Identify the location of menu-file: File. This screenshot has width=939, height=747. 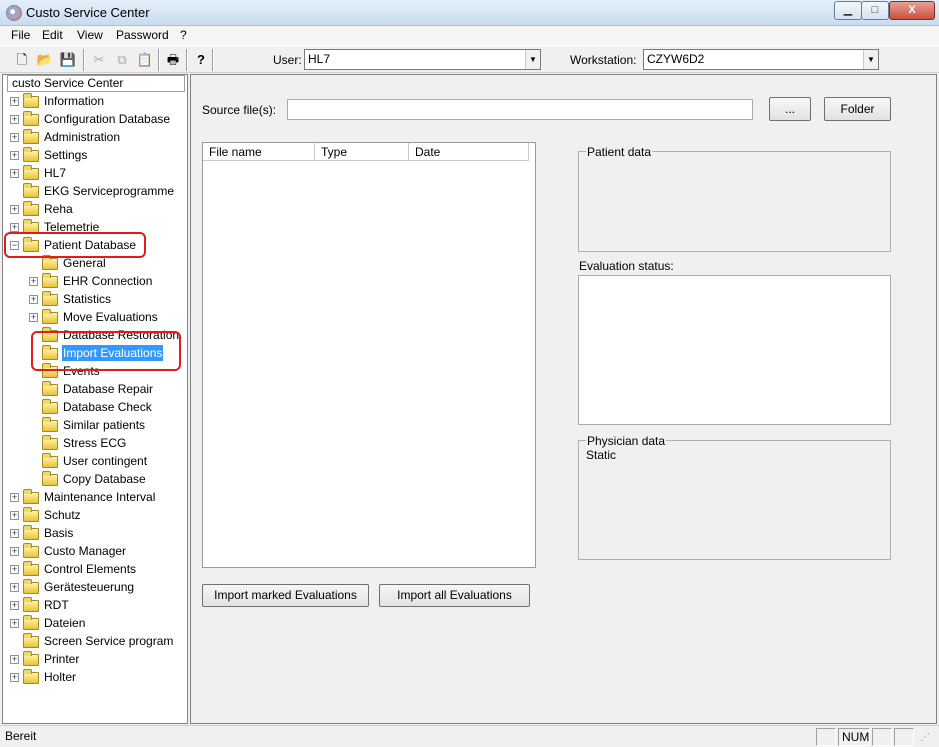
(20, 35).